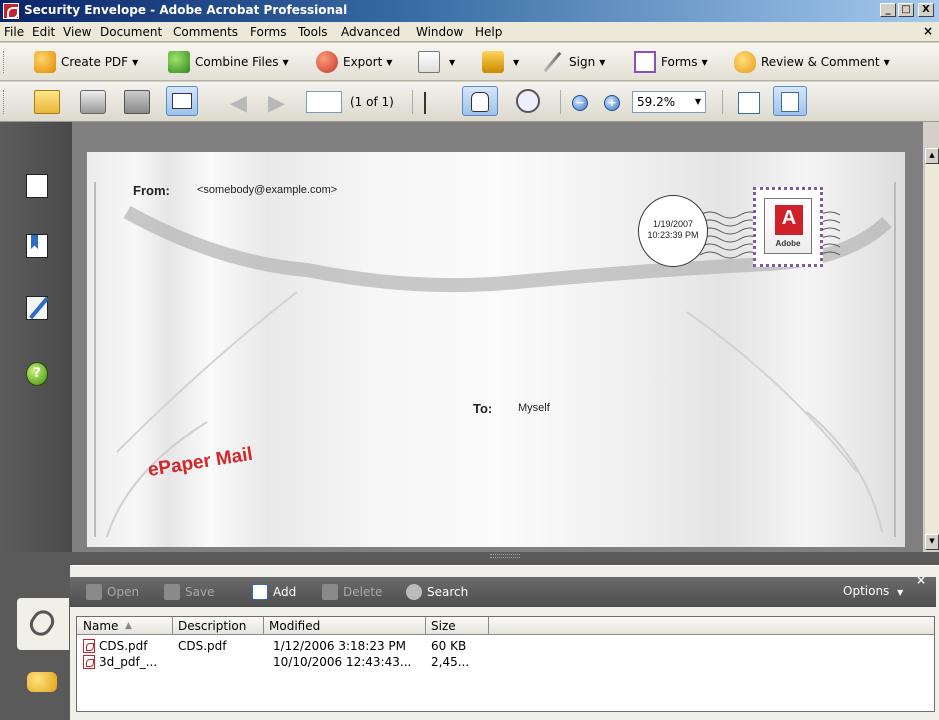  Describe the element at coordinates (449, 646) in the screenshot. I see `file-size: 60 KB` at that location.